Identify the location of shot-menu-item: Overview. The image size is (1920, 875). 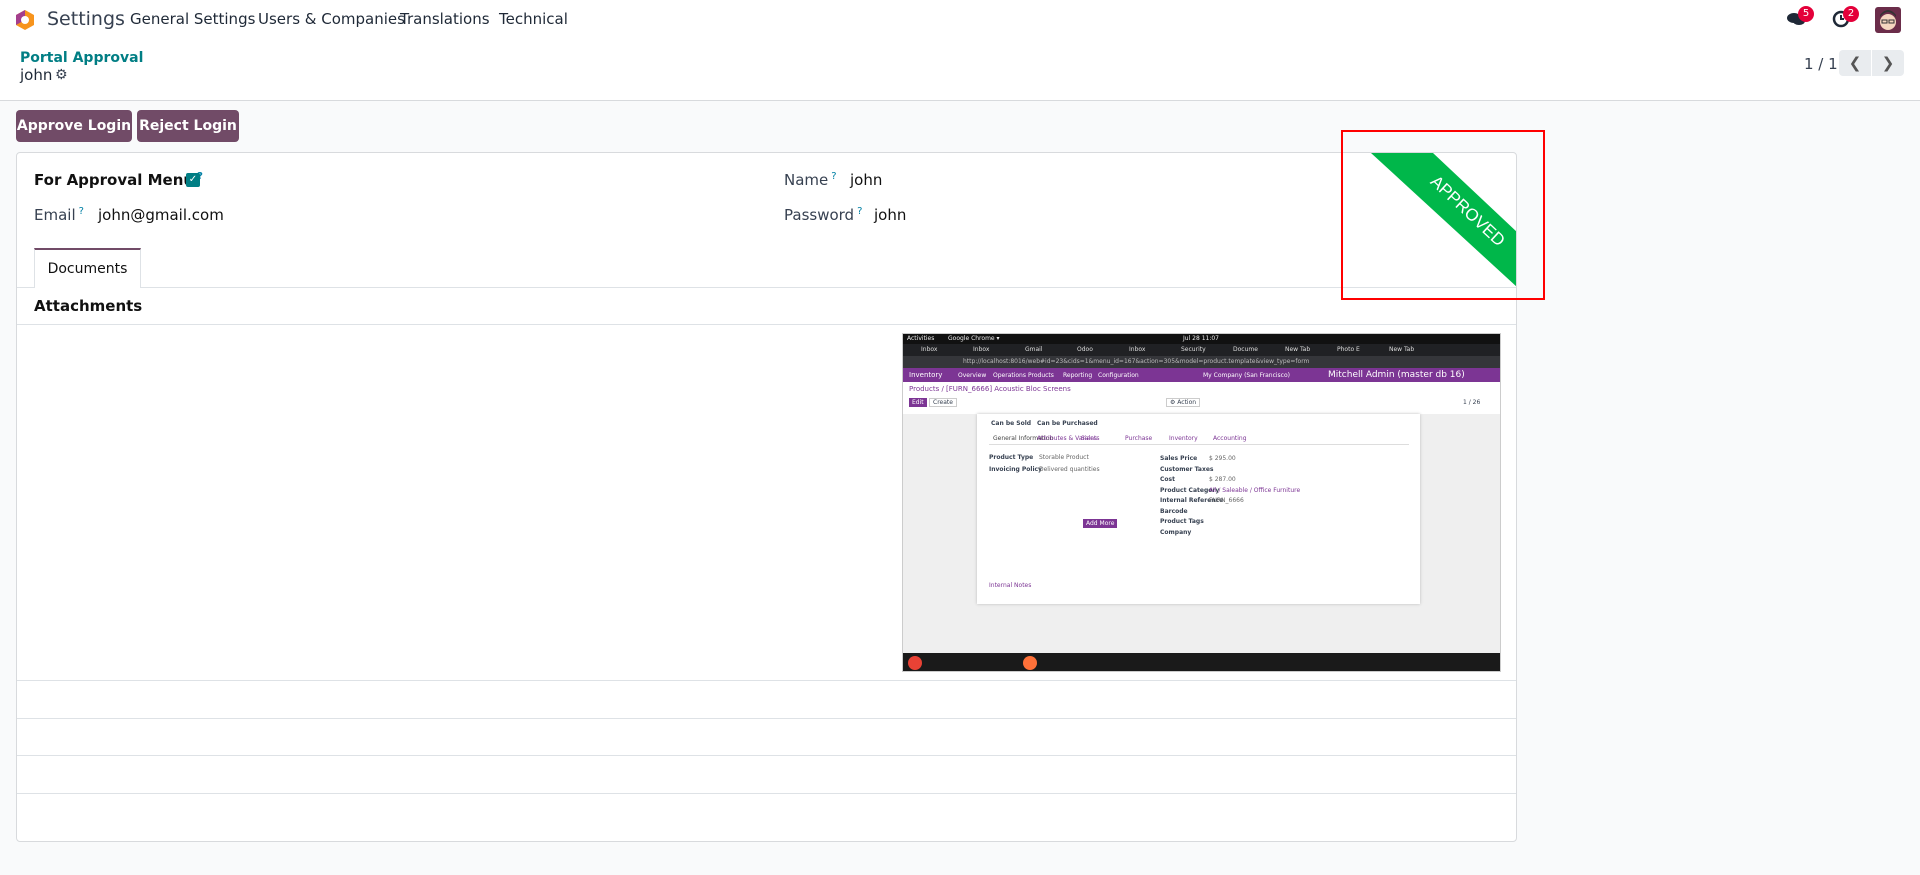
(972, 375).